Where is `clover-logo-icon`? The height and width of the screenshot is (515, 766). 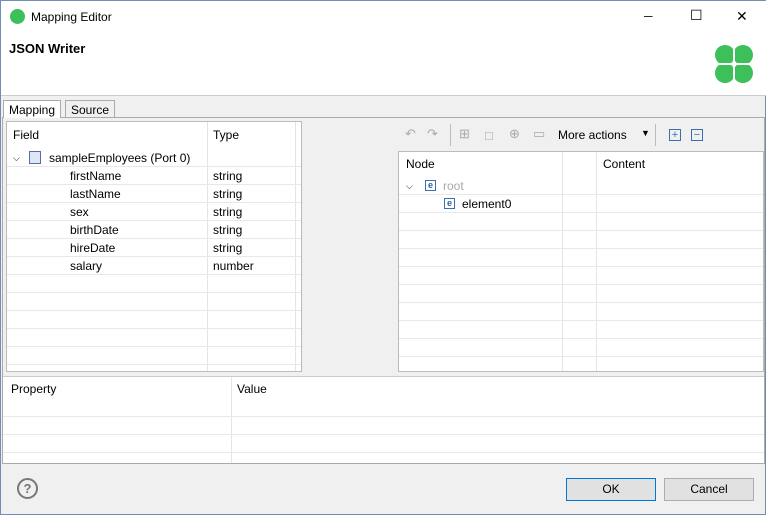
clover-logo-icon is located at coordinates (734, 64).